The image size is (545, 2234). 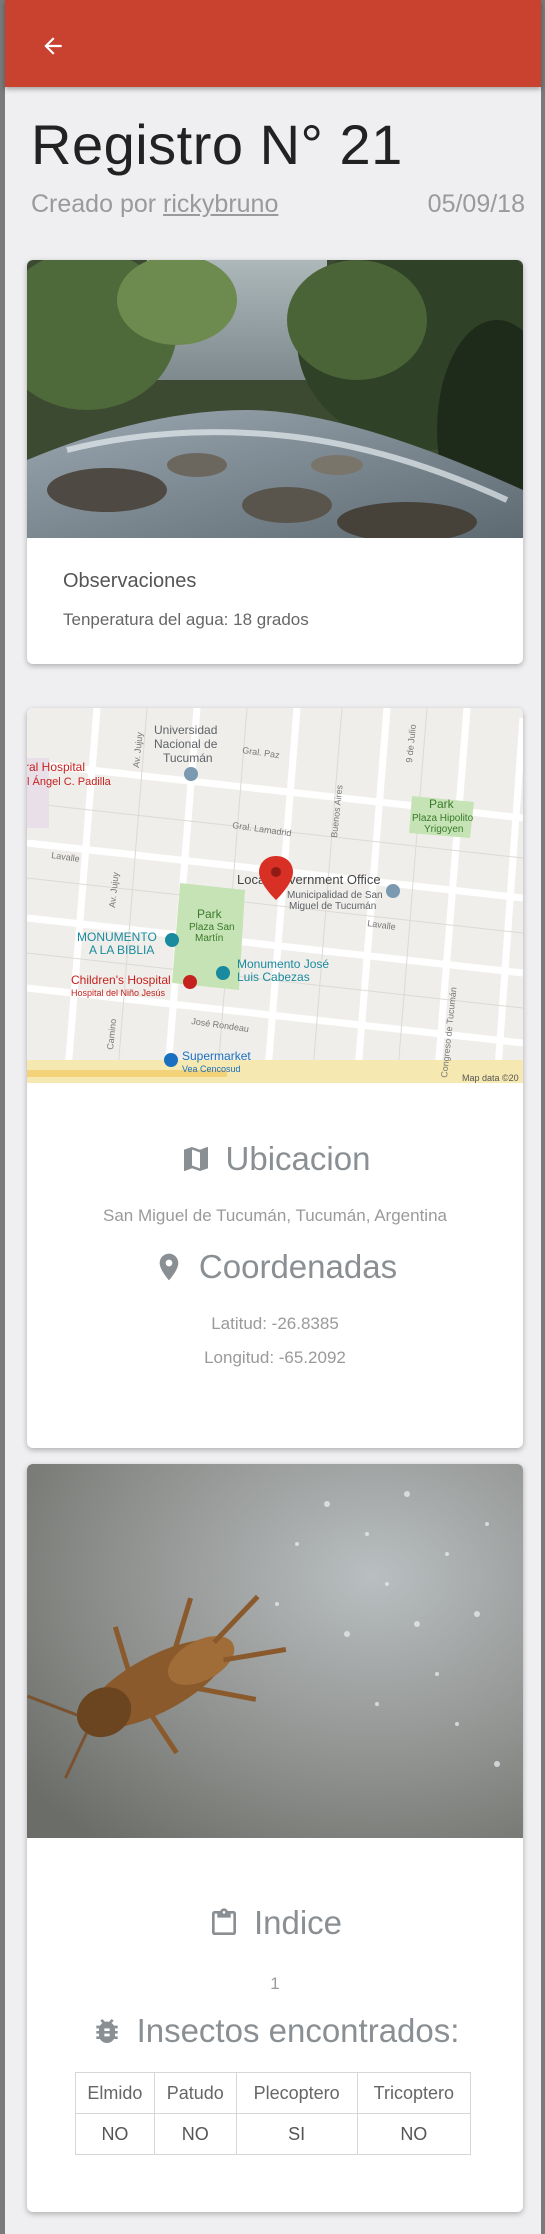 I want to click on latitude-text: Latitud: -26.8385, so click(x=275, y=1323).